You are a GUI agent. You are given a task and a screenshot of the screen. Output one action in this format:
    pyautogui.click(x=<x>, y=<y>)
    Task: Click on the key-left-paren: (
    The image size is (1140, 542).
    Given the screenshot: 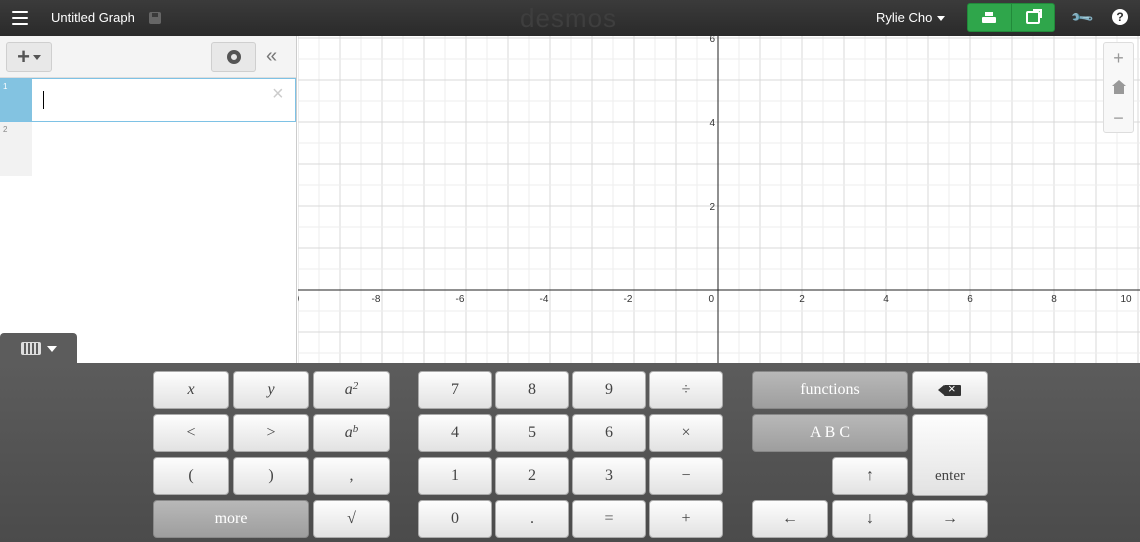 What is the action you would take?
    pyautogui.click(x=191, y=476)
    